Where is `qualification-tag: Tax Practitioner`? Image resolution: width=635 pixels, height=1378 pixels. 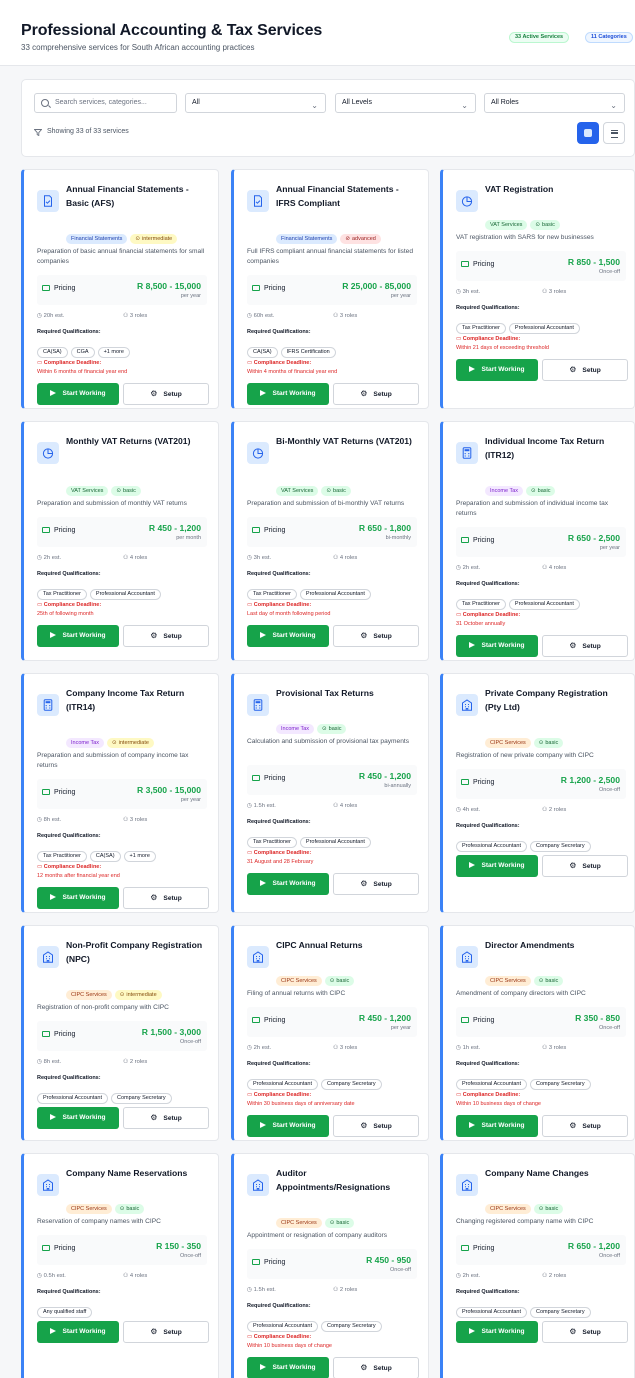
qualification-tag: Tax Practitioner is located at coordinates (481, 328).